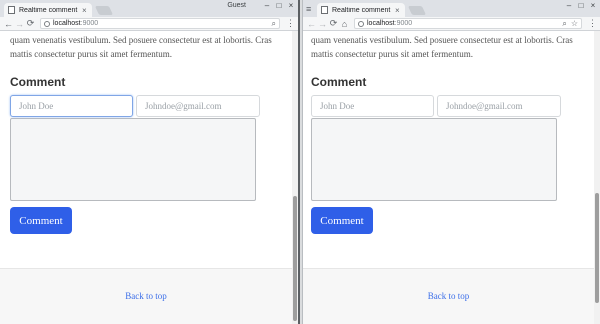 The height and width of the screenshot is (324, 600). I want to click on star-icon: ☆, so click(574, 23).